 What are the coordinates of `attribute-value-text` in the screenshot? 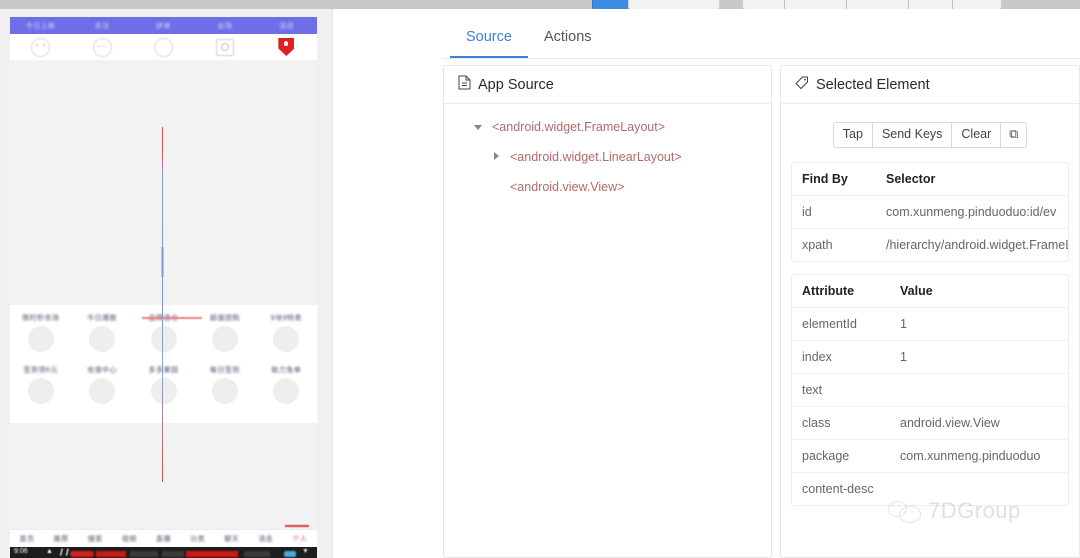 It's located at (979, 390).